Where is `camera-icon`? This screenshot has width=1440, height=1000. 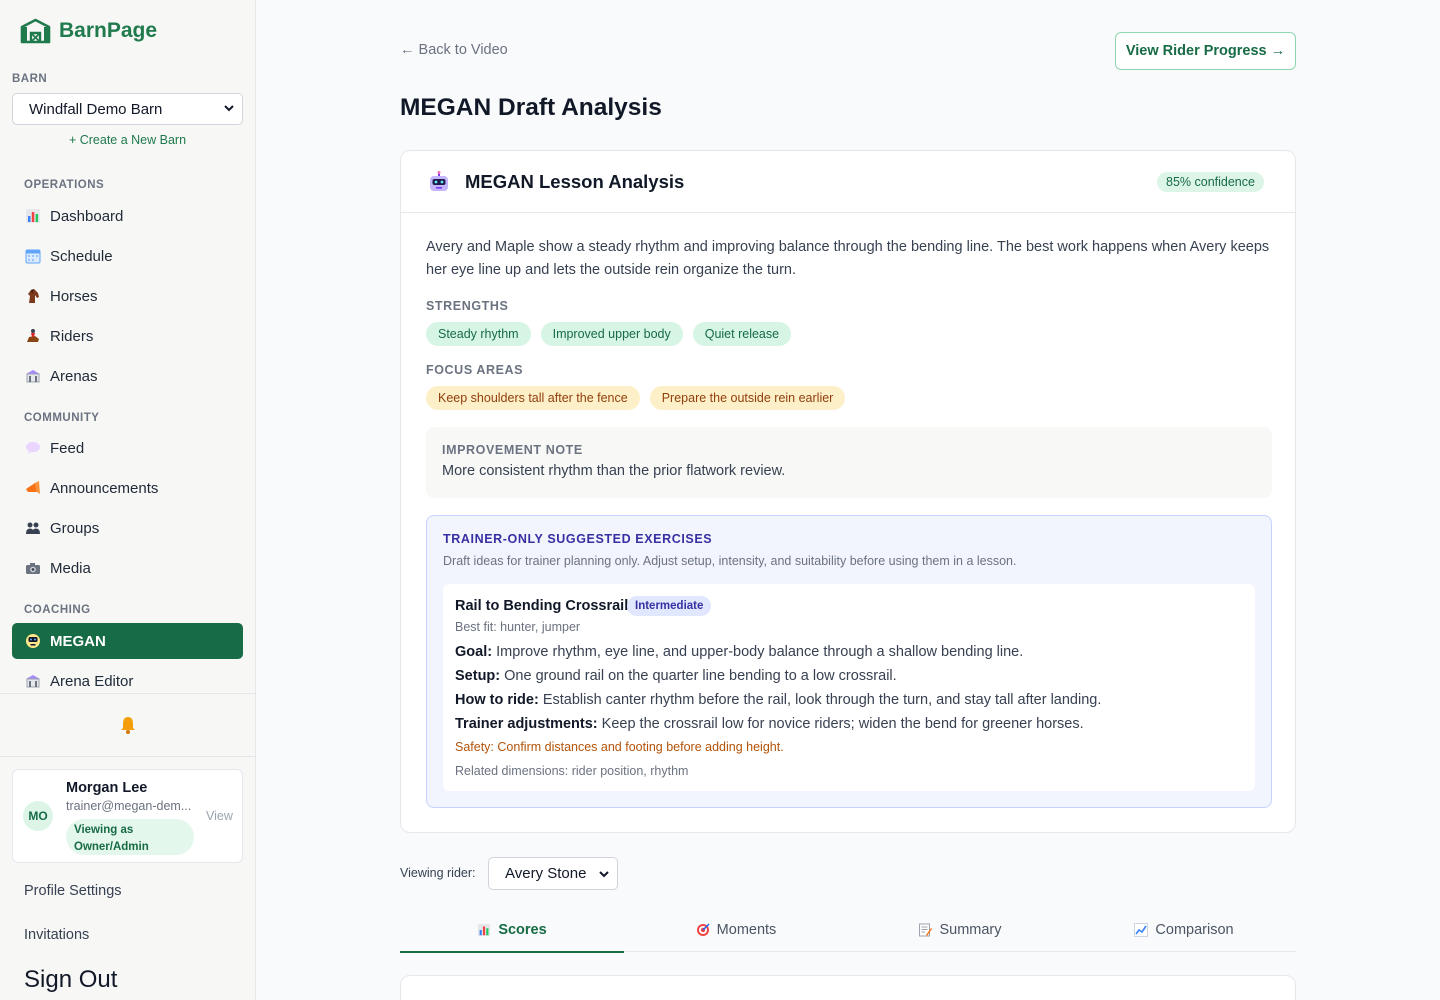
camera-icon is located at coordinates (33, 568).